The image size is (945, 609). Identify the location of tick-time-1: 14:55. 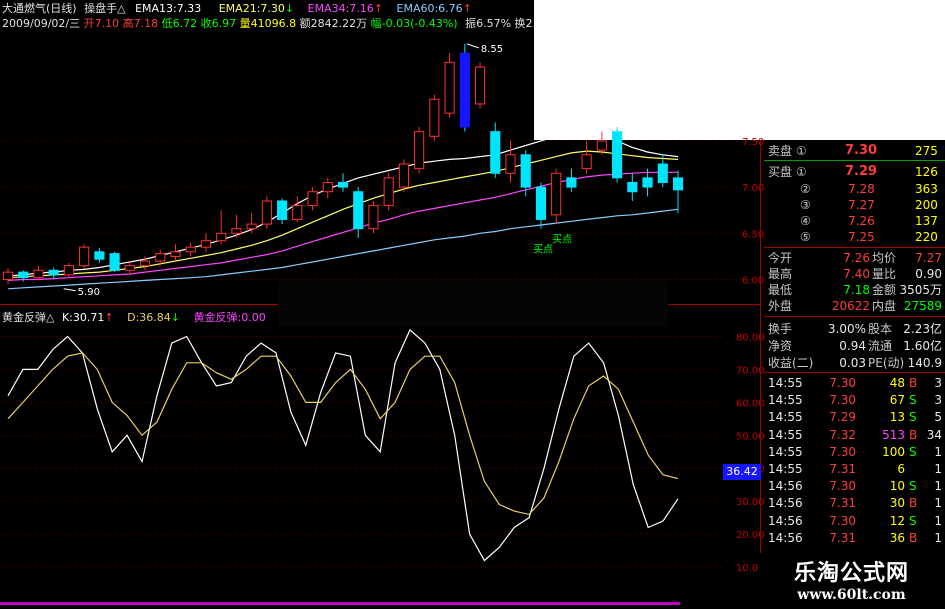
(785, 400).